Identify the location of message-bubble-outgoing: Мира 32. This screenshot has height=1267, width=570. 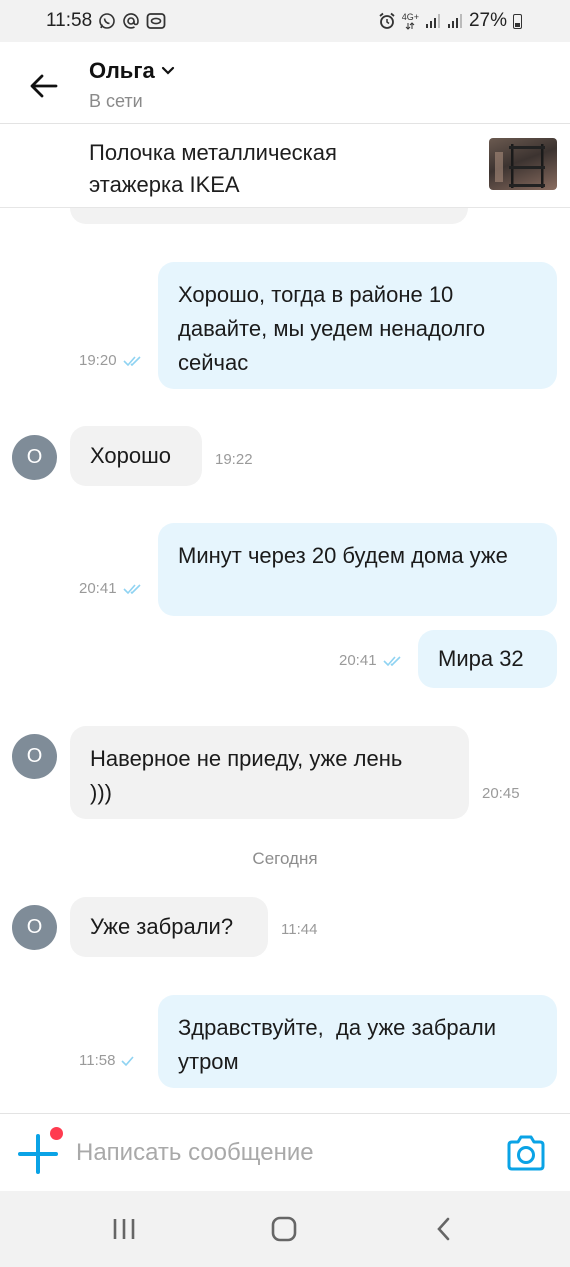
(487, 659).